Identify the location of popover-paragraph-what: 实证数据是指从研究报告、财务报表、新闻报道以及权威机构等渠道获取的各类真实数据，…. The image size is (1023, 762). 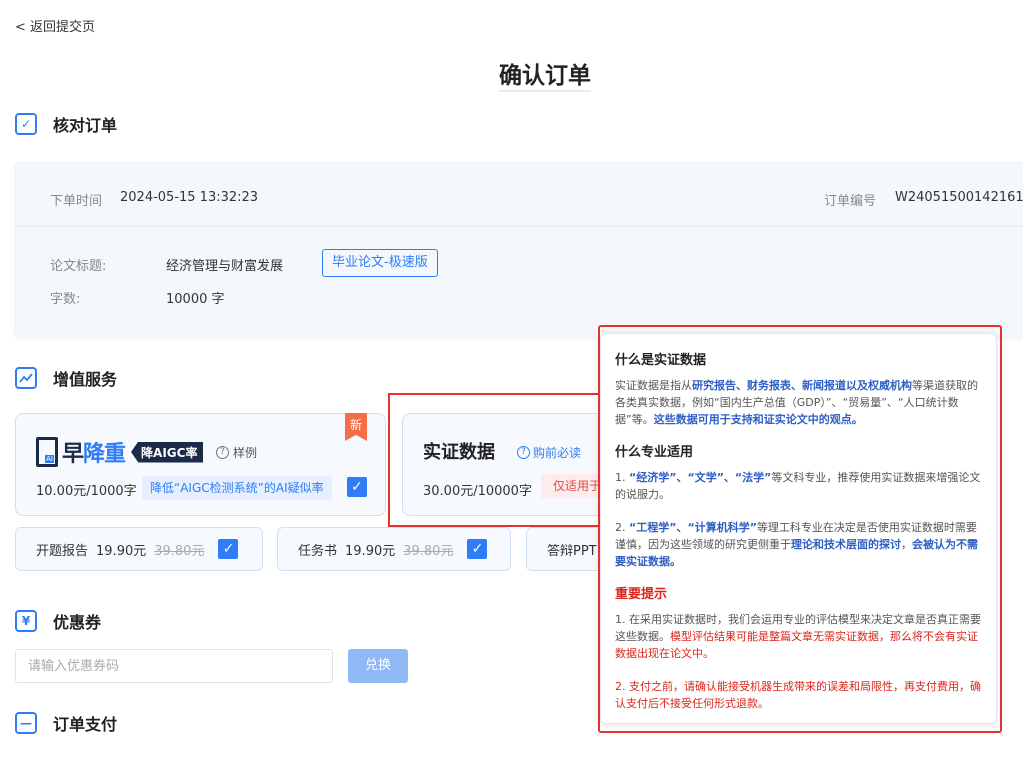
(796, 402).